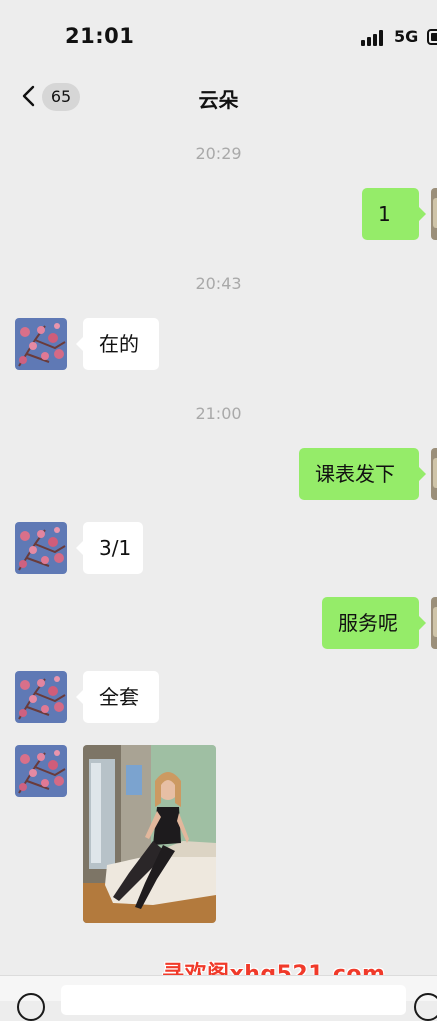 The image size is (437, 1021). Describe the element at coordinates (149, 834) in the screenshot. I see `image-message` at that location.